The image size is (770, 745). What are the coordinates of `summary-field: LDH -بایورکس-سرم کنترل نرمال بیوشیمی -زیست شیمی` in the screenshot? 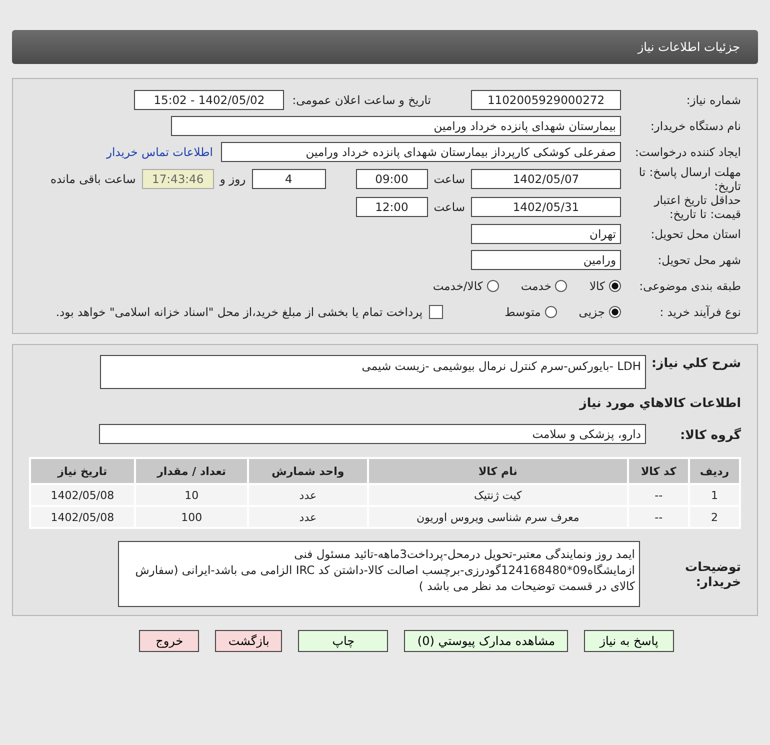 It's located at (373, 372).